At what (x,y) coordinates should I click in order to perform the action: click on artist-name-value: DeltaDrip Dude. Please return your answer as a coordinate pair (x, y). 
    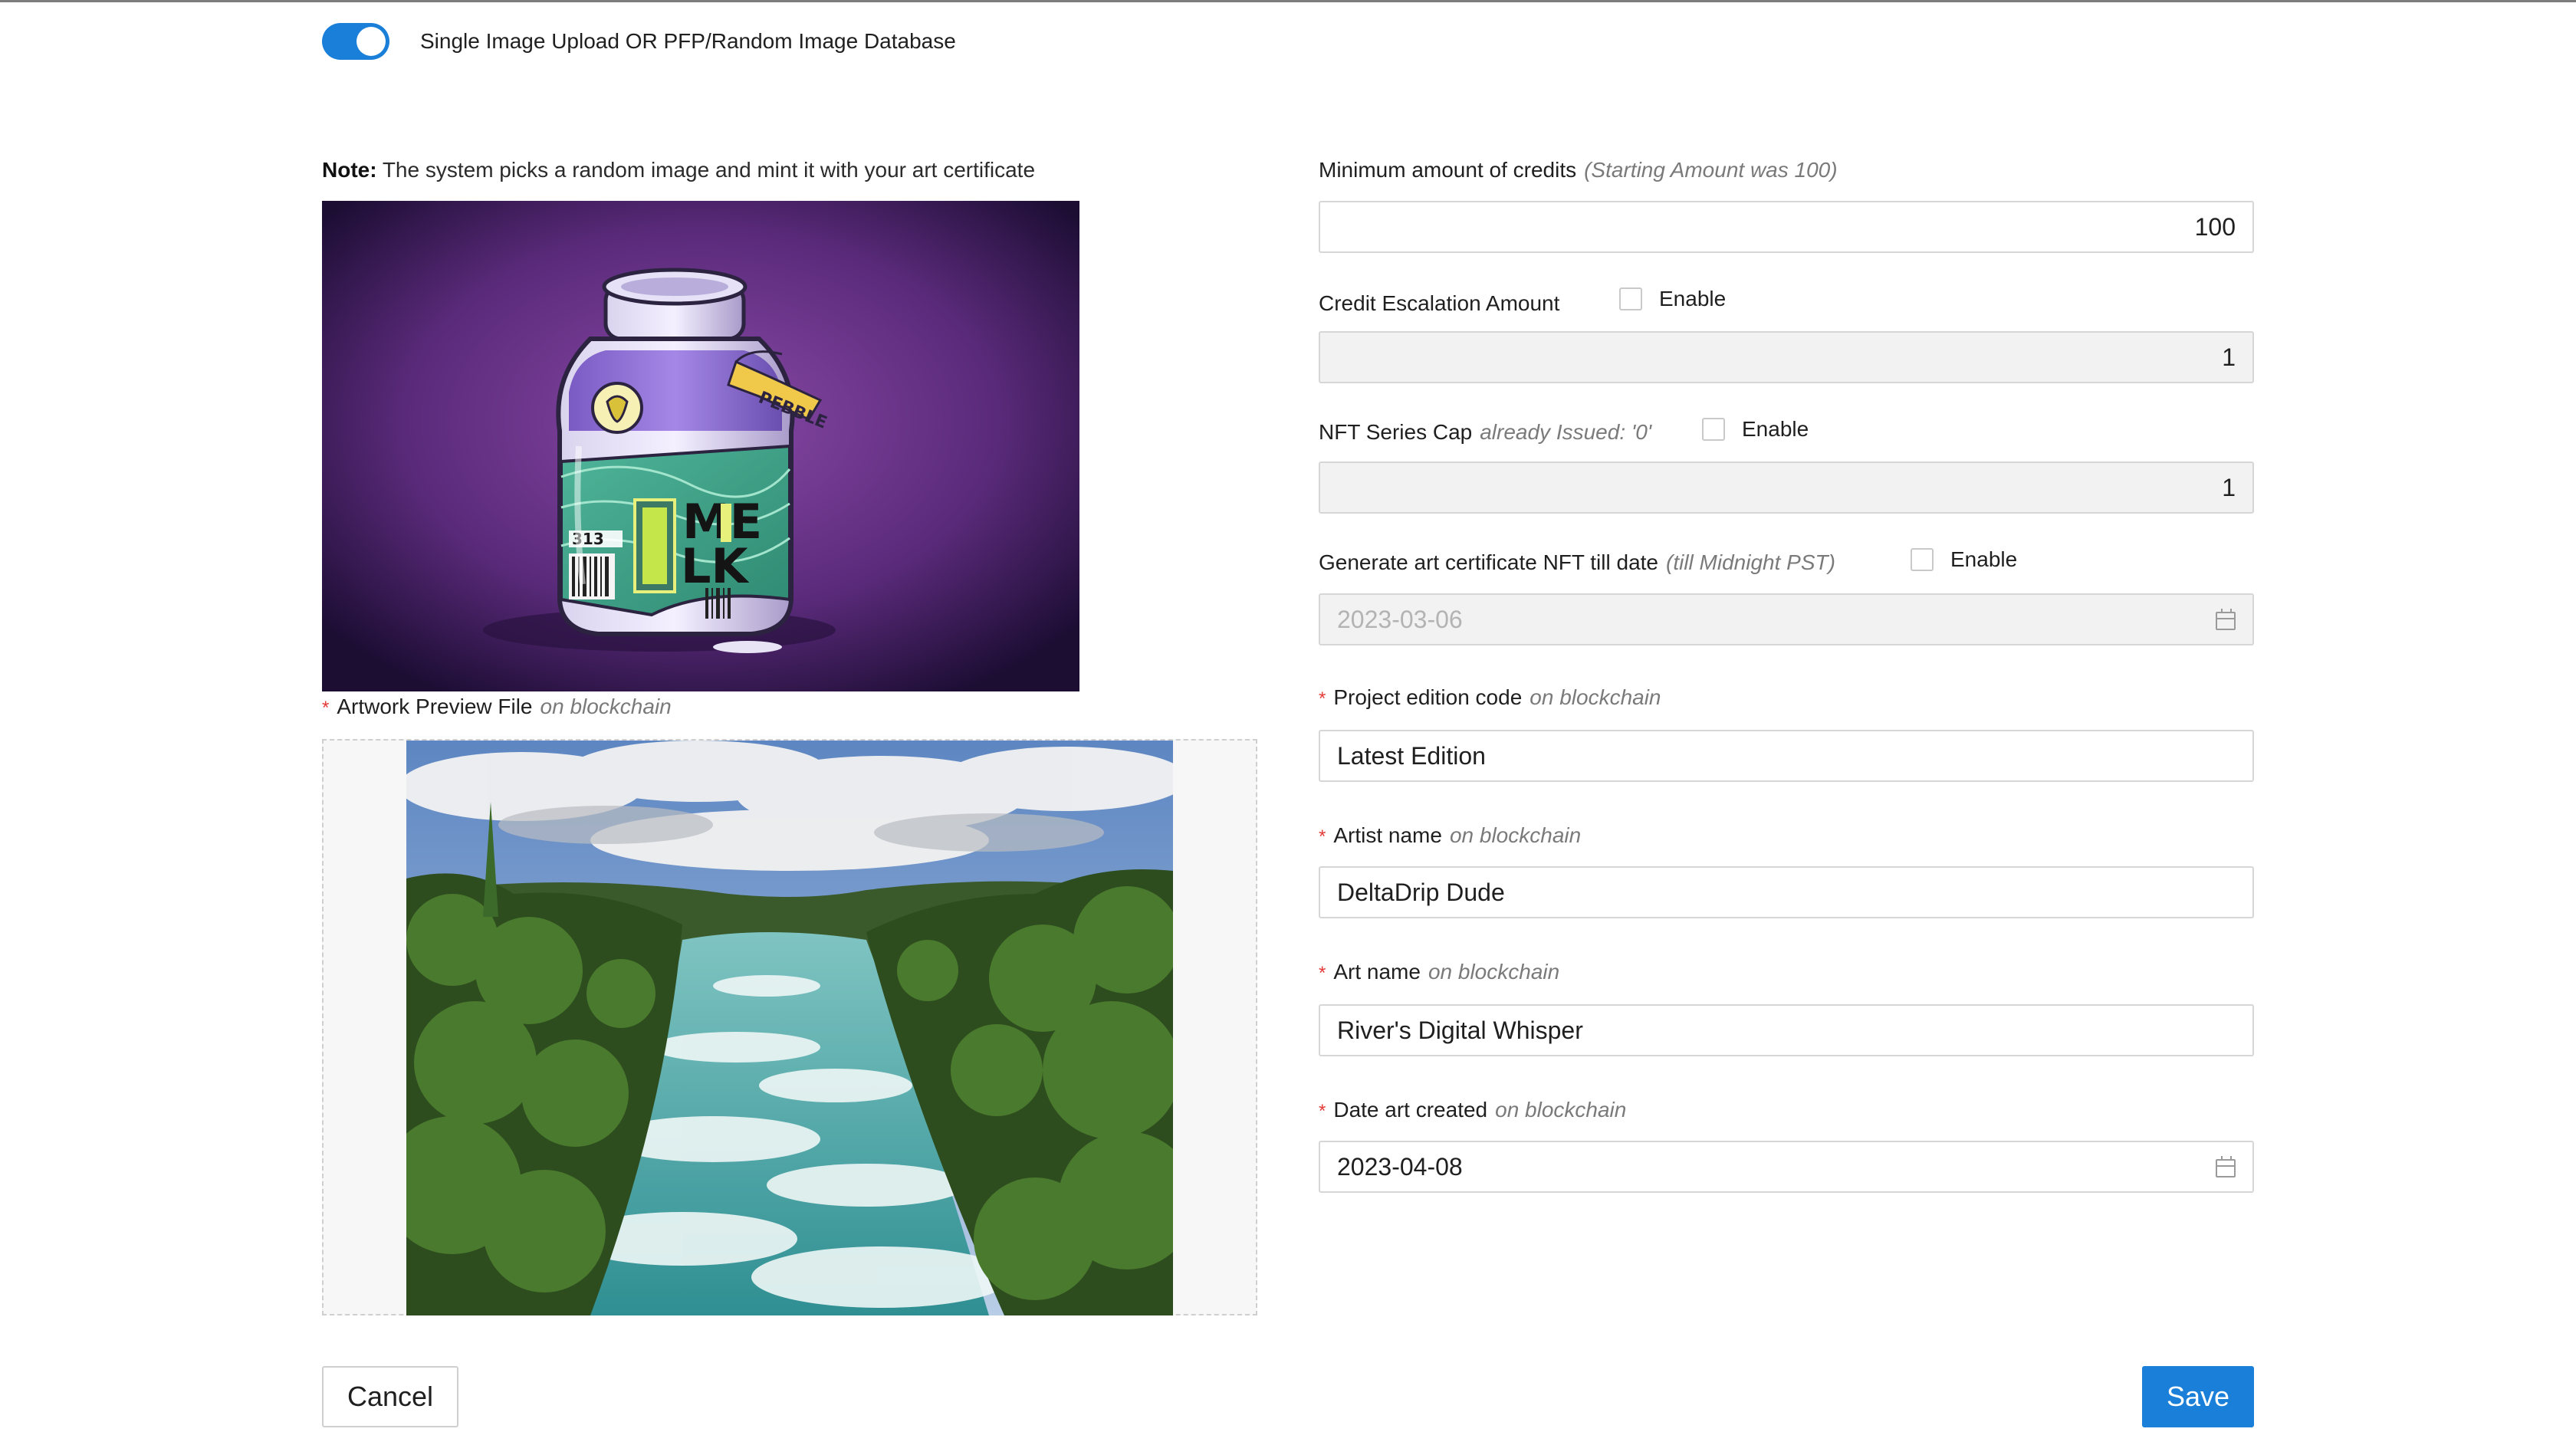
    Looking at the image, I should click on (1421, 892).